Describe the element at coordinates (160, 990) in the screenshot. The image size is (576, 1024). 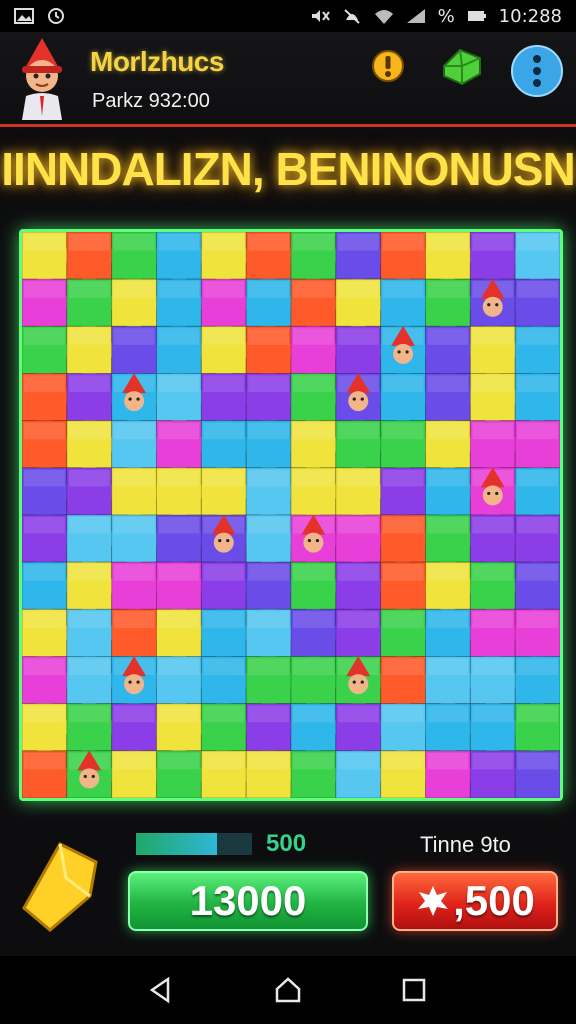
I see `back-icon` at that location.